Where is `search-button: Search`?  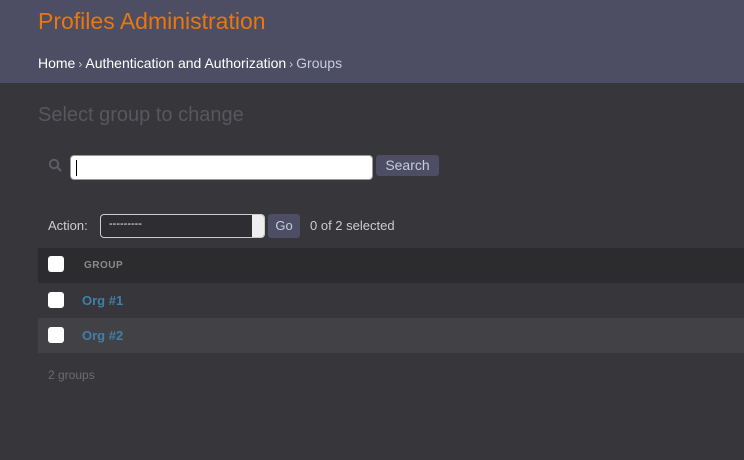
search-button: Search is located at coordinates (407, 165).